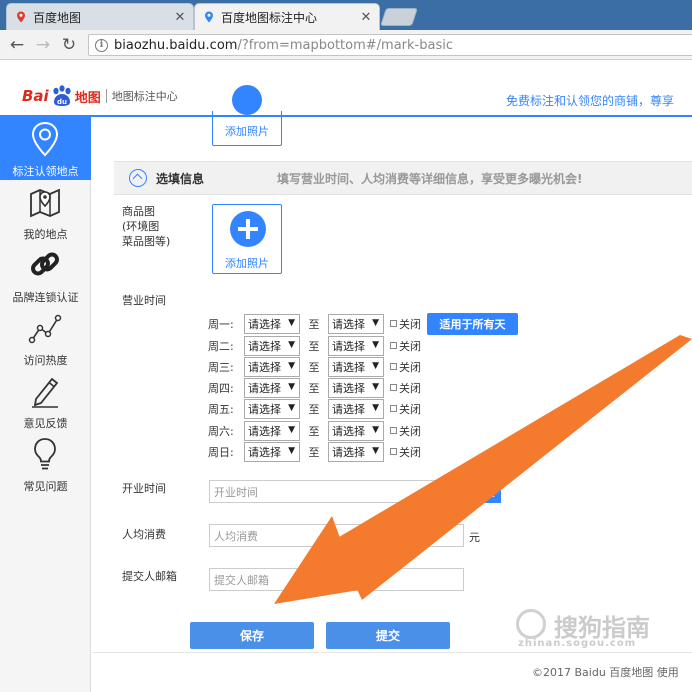  What do you see at coordinates (287, 16) in the screenshot?
I see `tab-baidu-map-mark-center: 百度地图标注中心 ✕` at bounding box center [287, 16].